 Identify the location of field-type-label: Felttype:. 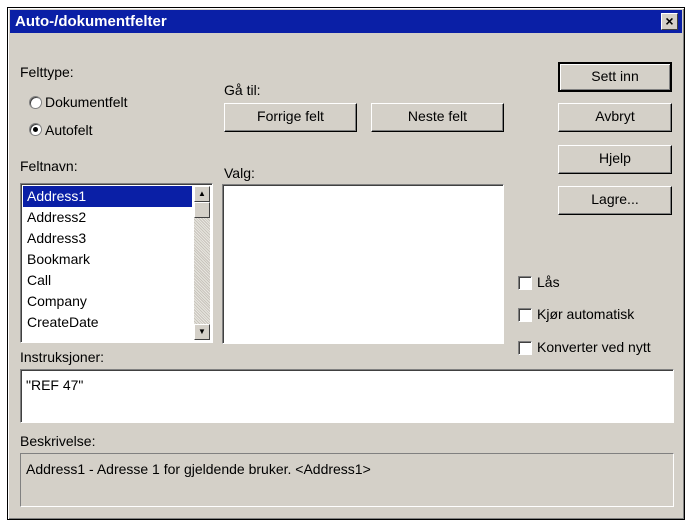
(47, 72).